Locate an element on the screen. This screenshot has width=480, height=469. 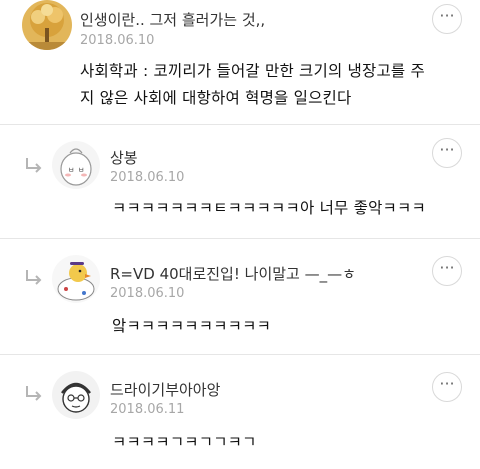
comment-author: R=VD 40대로진입! 나이말고 —_—ㅎ is located at coordinates (233, 273).